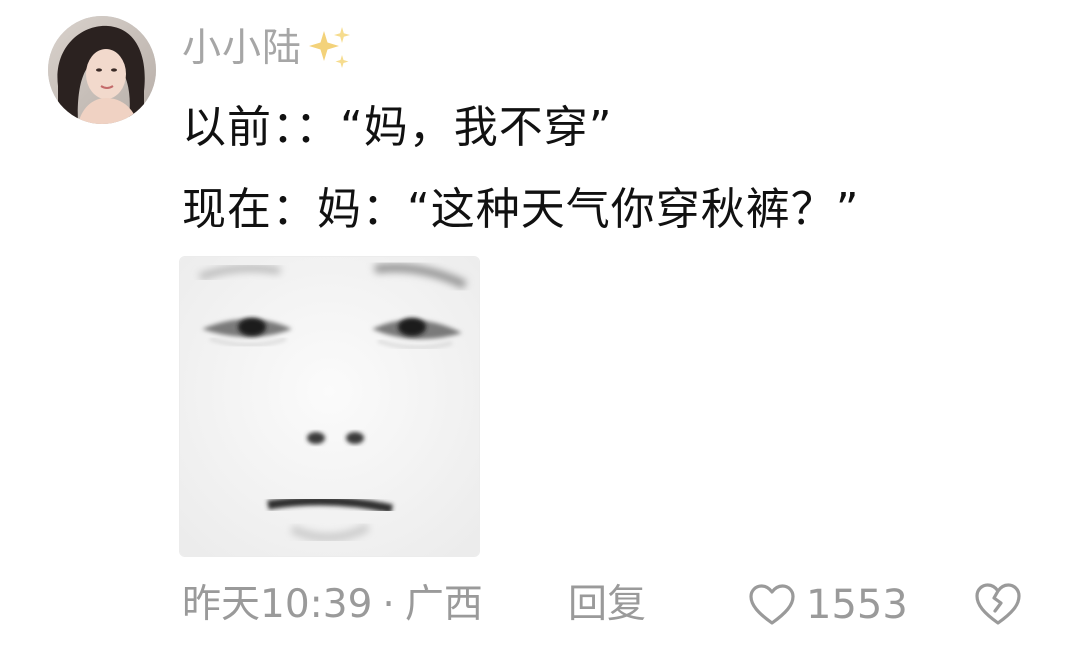  I want to click on meme-face-image, so click(329, 406).